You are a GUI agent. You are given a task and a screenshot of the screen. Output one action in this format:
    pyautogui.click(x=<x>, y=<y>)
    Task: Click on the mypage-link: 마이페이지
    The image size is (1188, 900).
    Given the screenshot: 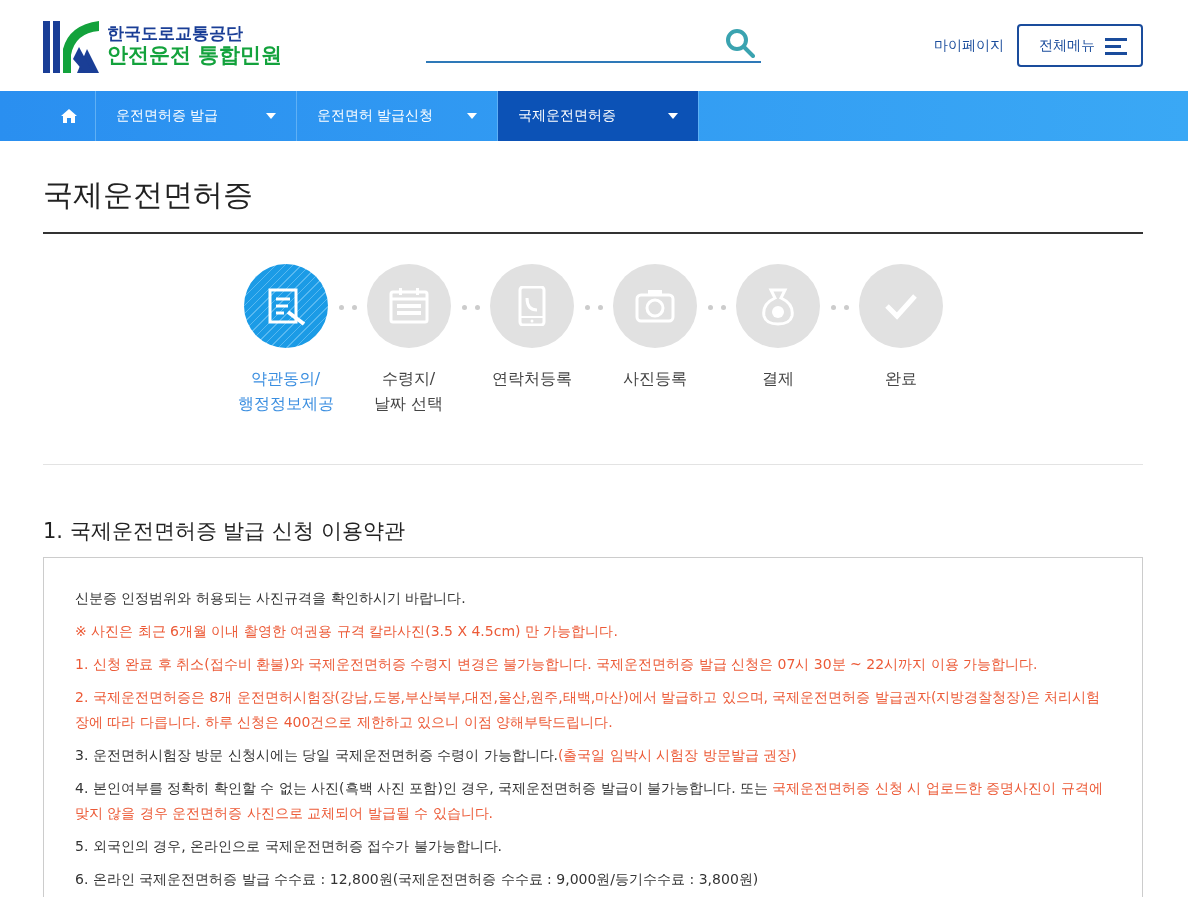 What is the action you would take?
    pyautogui.click(x=969, y=45)
    